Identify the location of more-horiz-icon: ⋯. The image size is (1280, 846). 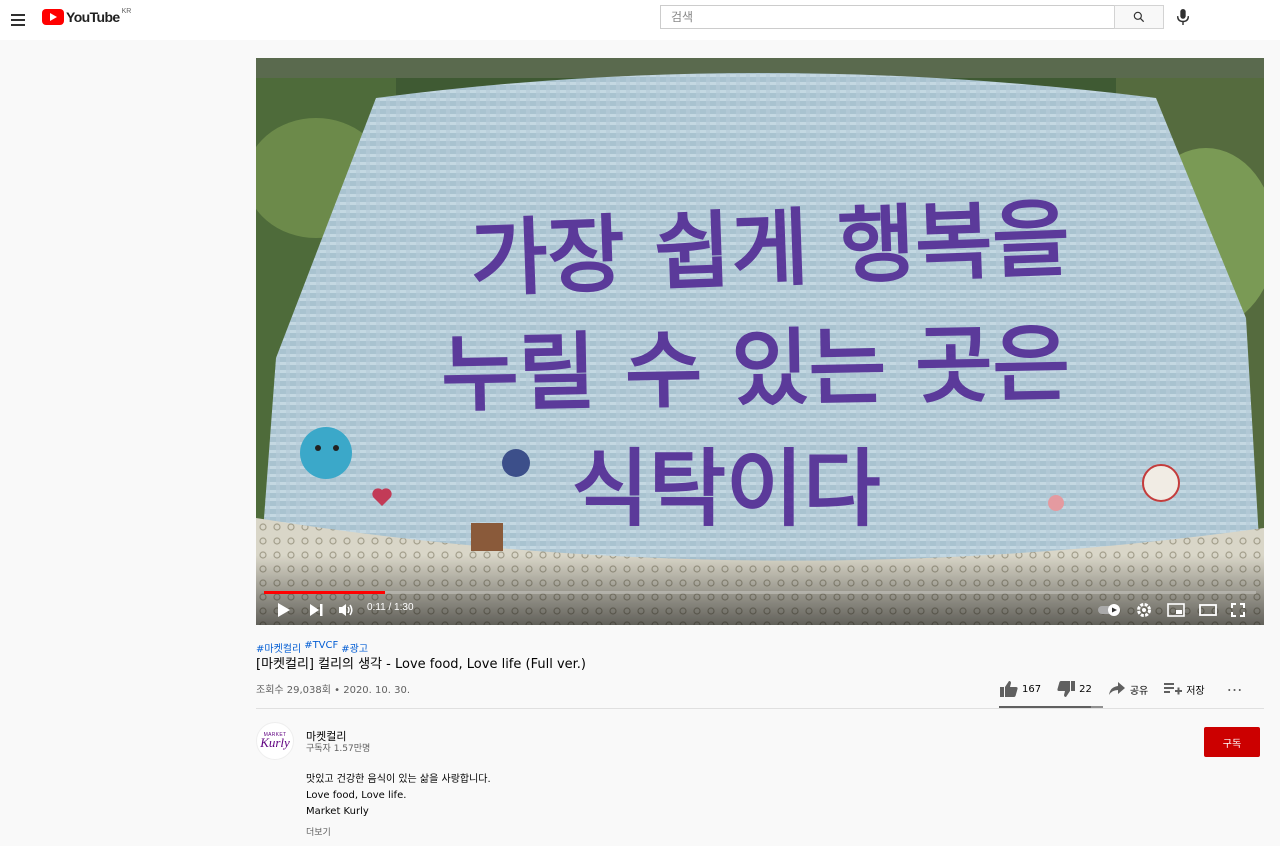
(1234, 689).